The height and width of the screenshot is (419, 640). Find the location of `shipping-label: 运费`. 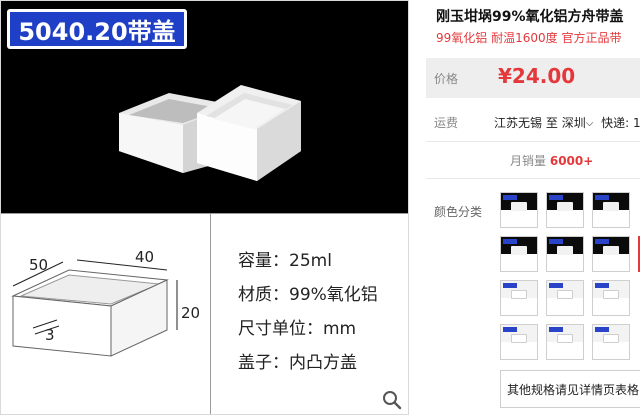

shipping-label: 运费 is located at coordinates (446, 123).